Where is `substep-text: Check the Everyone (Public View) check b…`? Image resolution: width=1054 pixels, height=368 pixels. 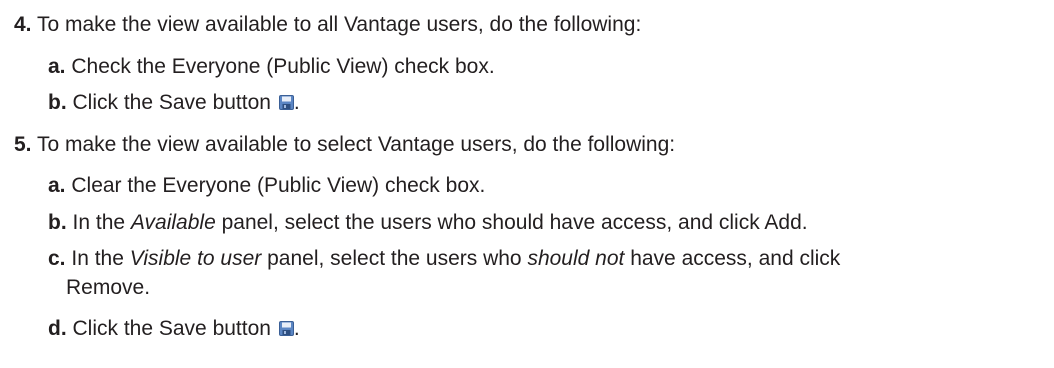
substep-text: Check the Everyone (Public View) check b… is located at coordinates (283, 66).